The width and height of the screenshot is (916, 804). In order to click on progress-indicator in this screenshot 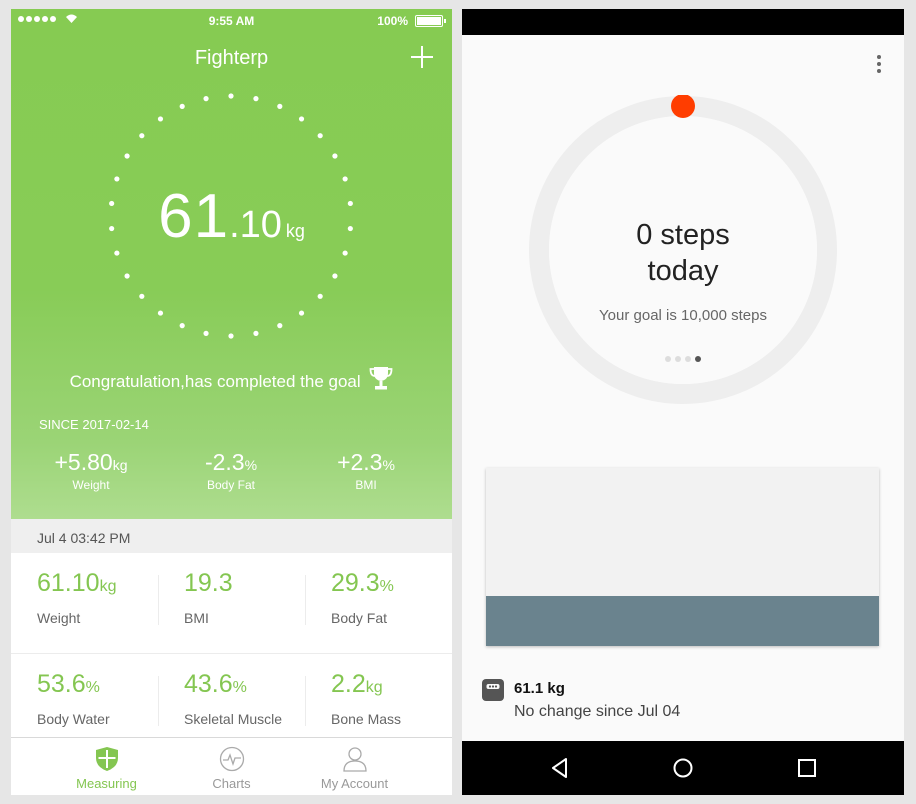, I will do `click(683, 106)`.